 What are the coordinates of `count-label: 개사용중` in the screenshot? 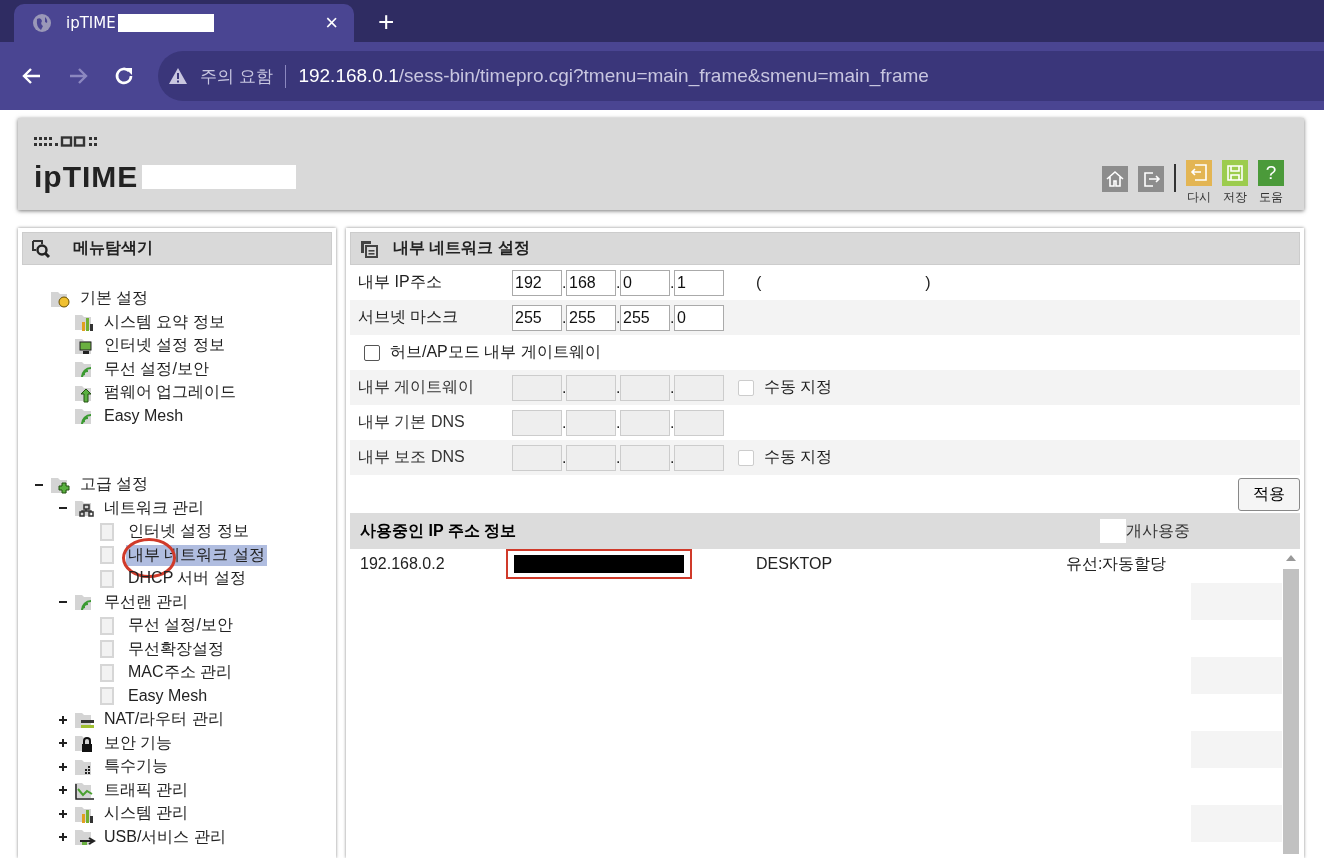 It's located at (1158, 530).